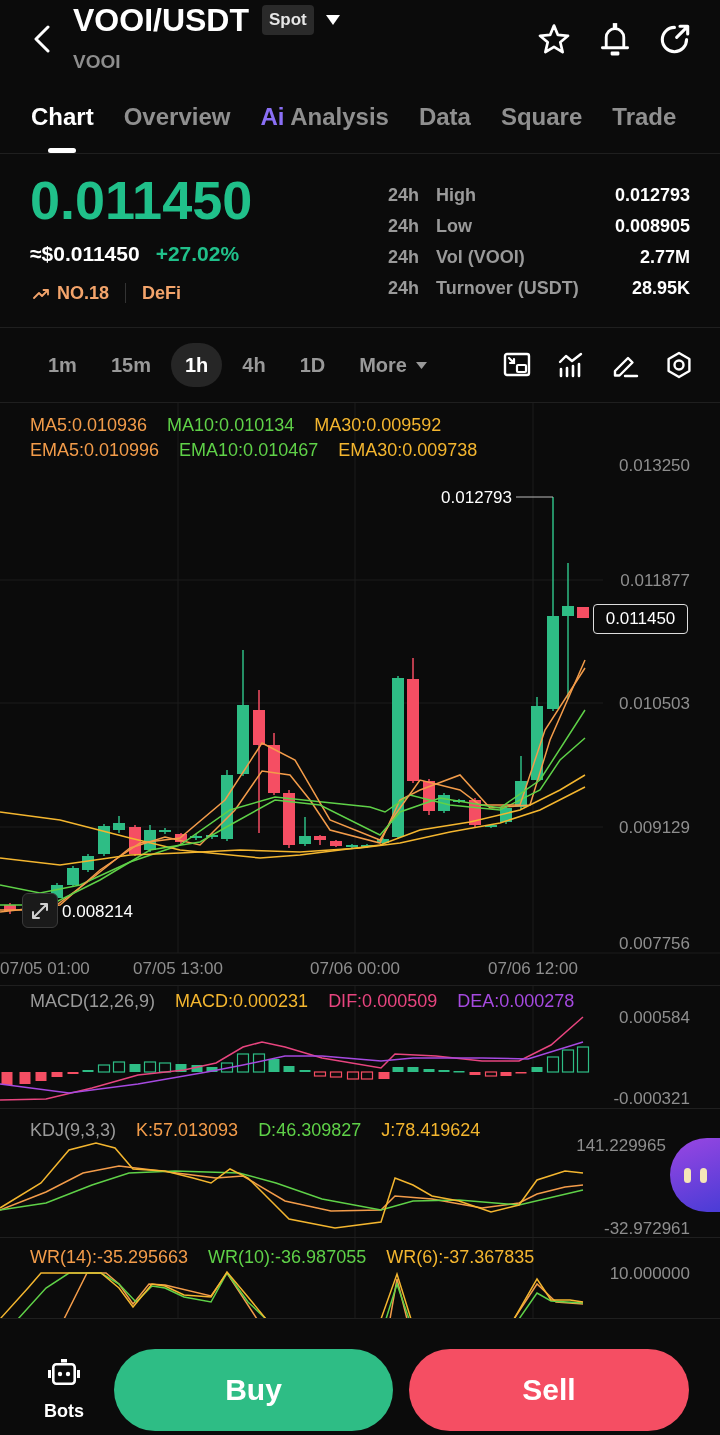  I want to click on indicator-value: J:78.419624, so click(431, 1130).